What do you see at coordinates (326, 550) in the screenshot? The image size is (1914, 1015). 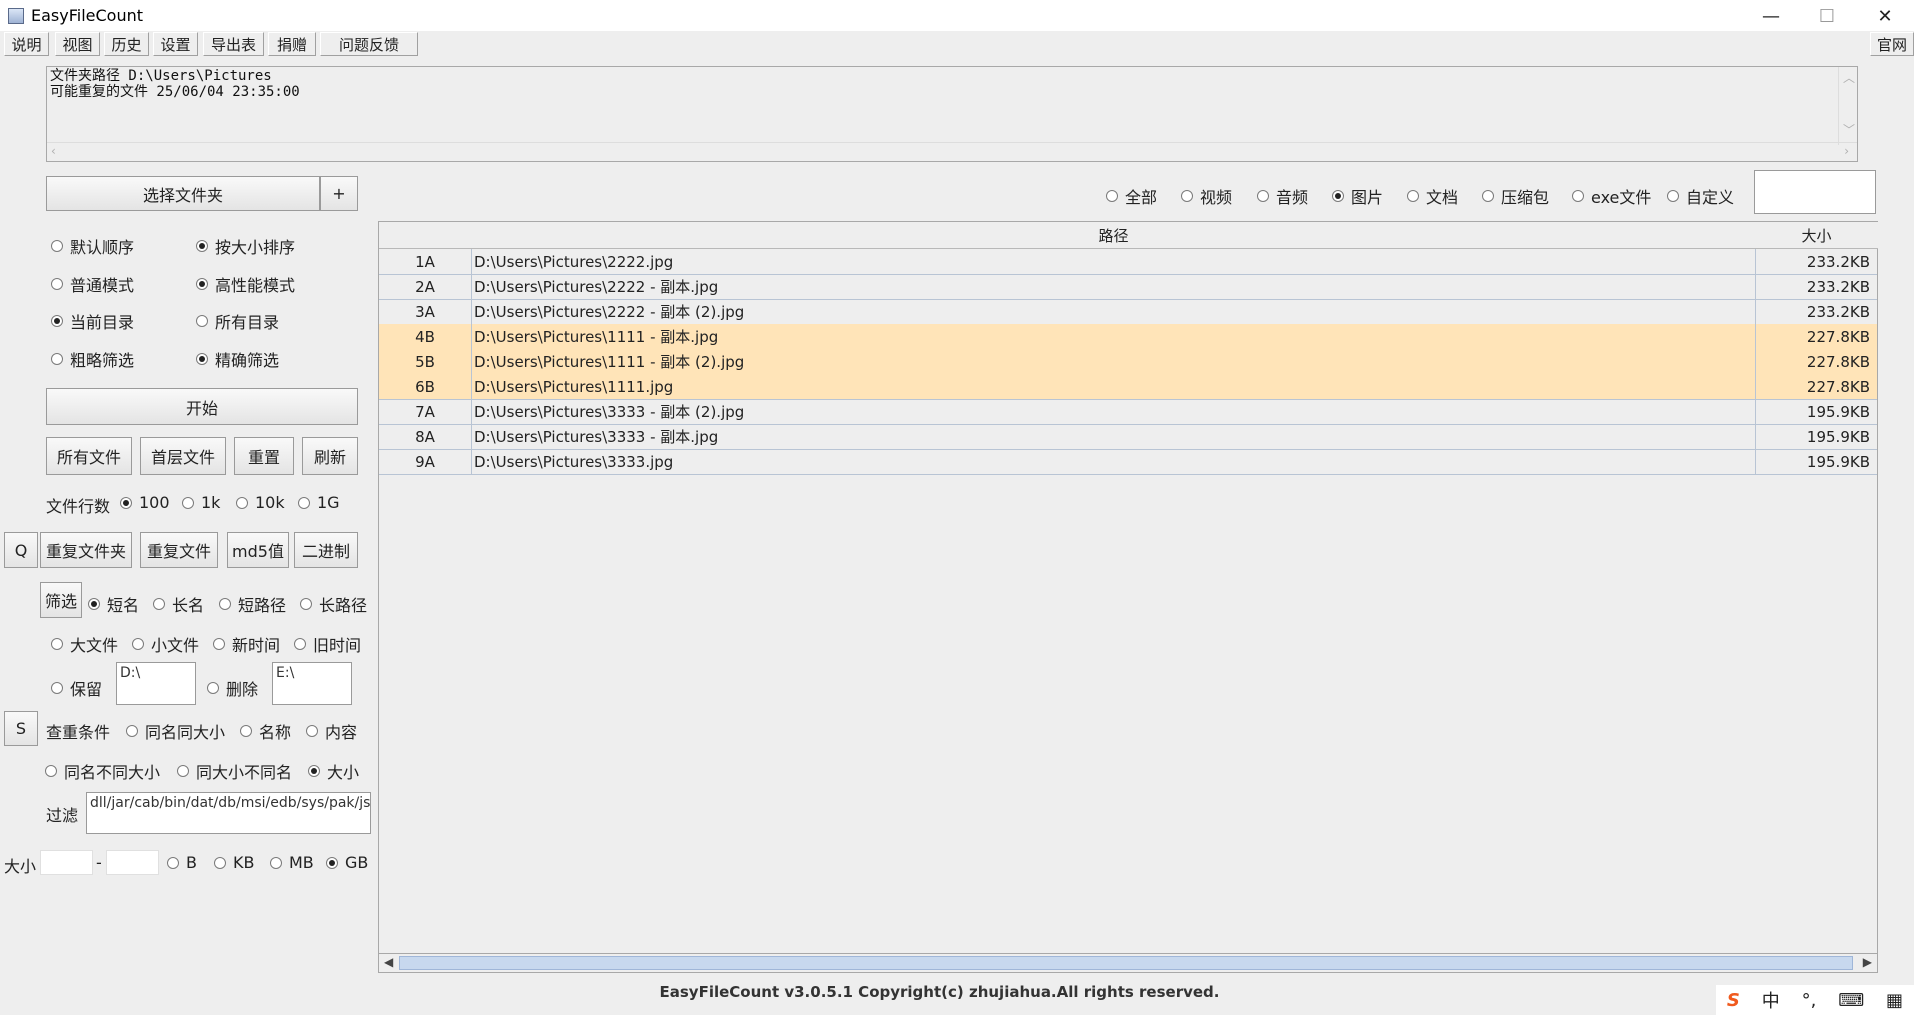 I see `binary-button: 二进制` at bounding box center [326, 550].